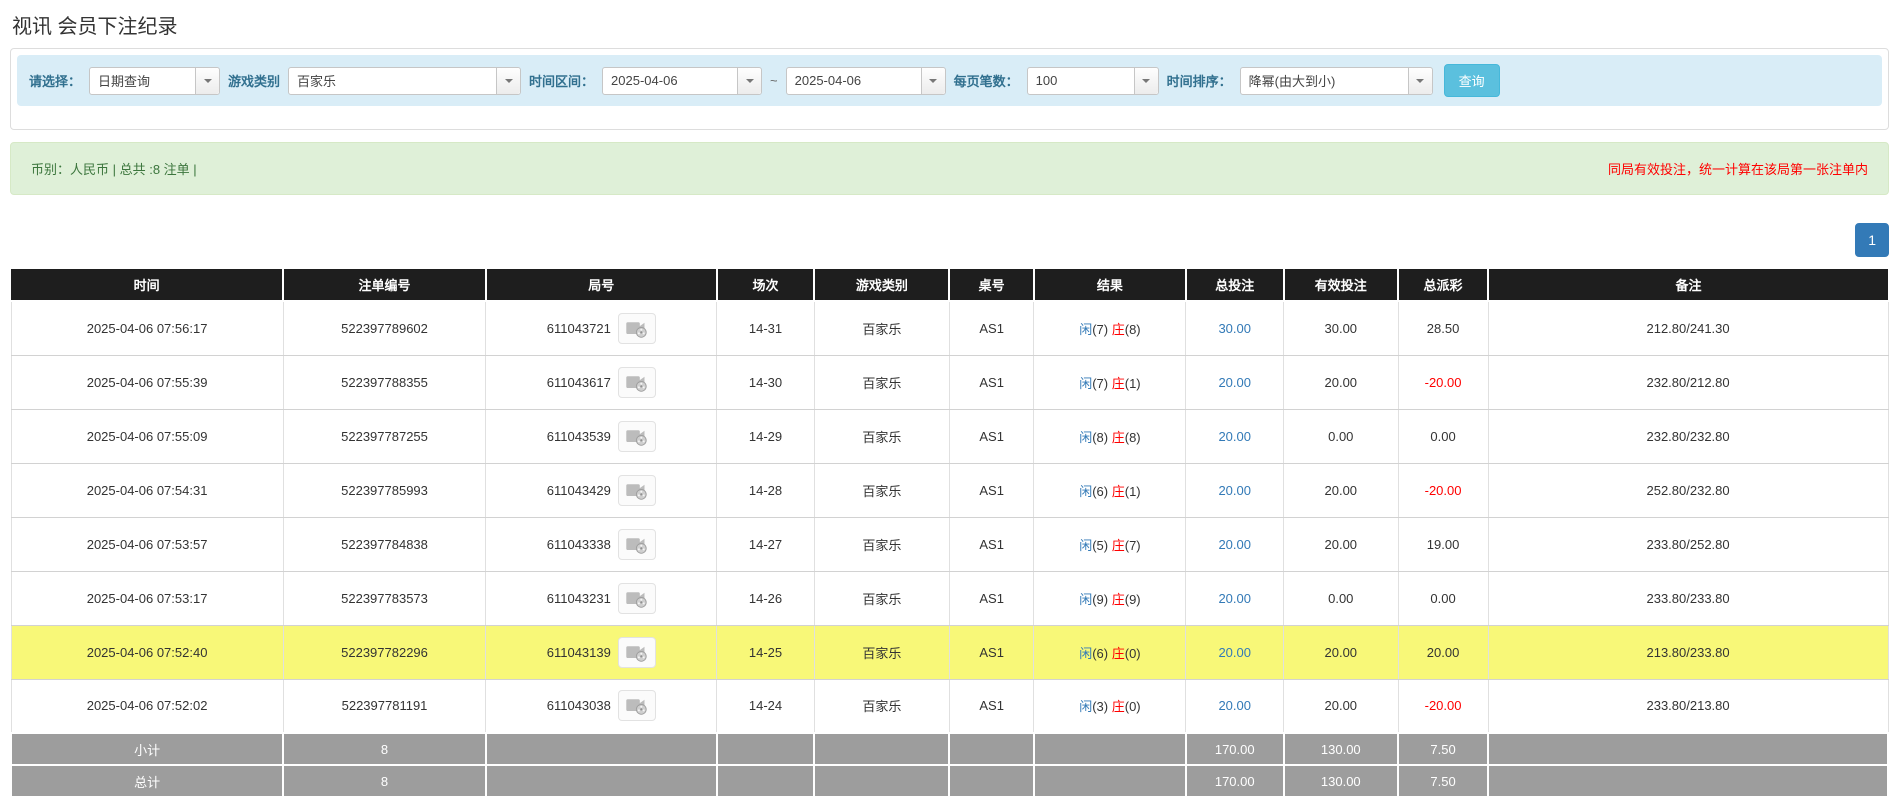 Image resolution: width=1899 pixels, height=807 pixels. I want to click on cell-session: 14-29, so click(765, 436).